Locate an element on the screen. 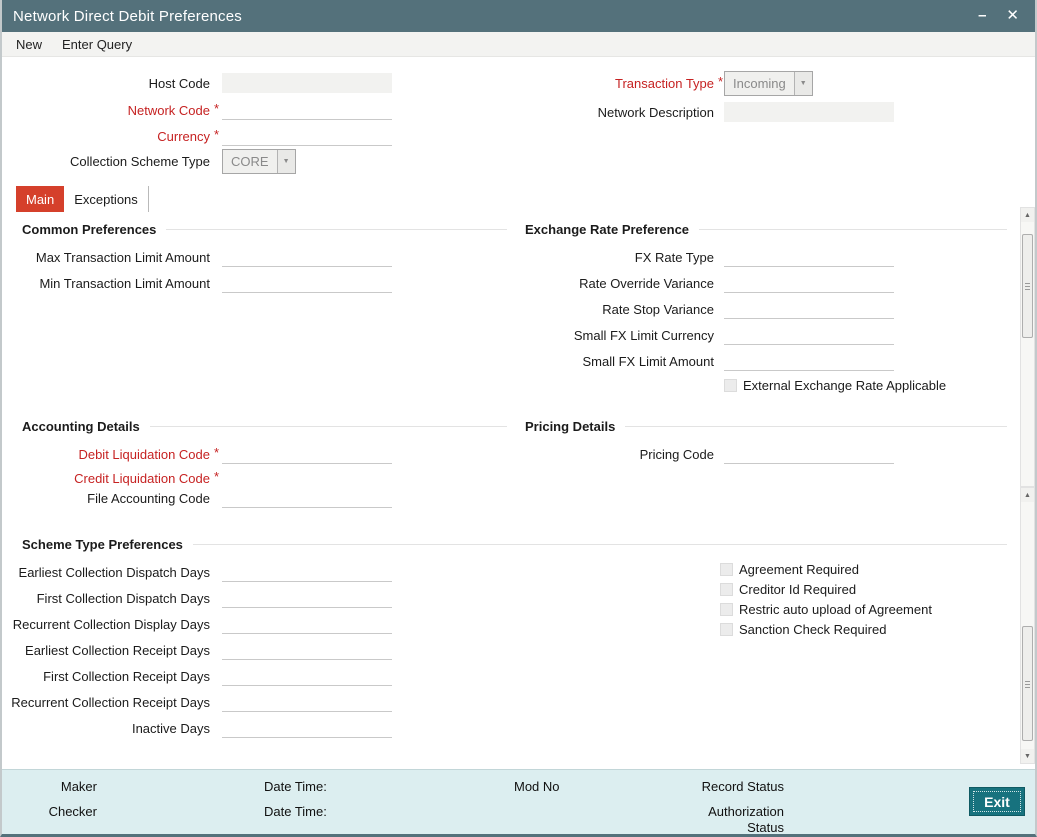  exchange-rate-preference-heading: Exchange Rate Preference is located at coordinates (766, 229).